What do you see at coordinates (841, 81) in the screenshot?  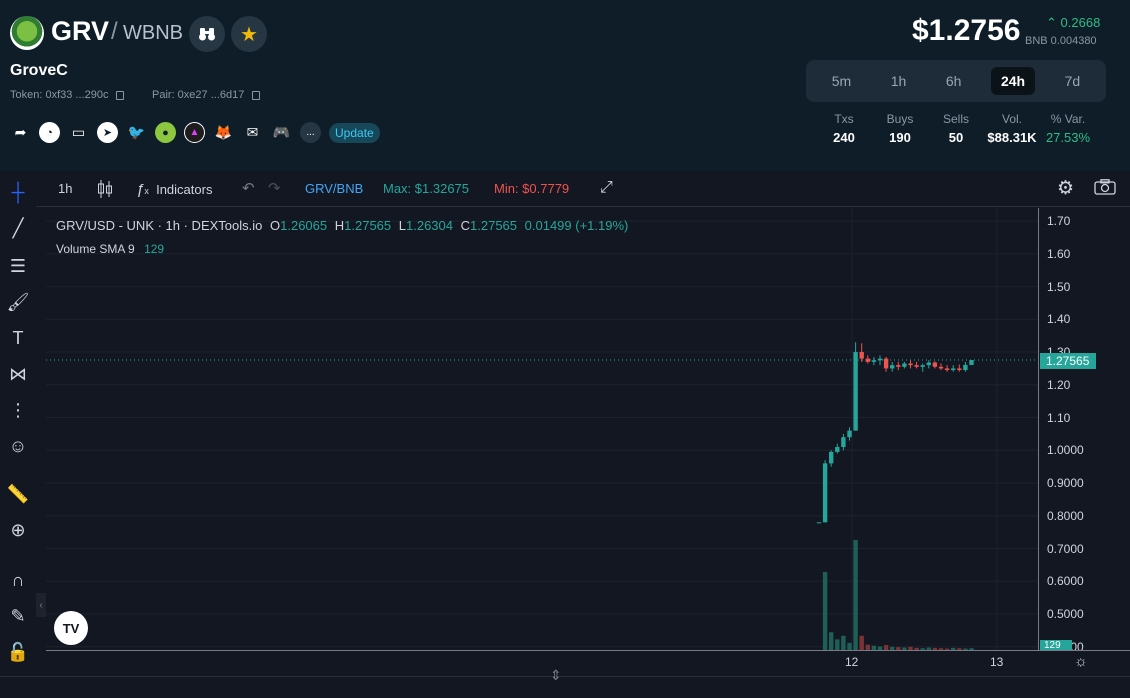 I see `timeframe-5m: 5m` at bounding box center [841, 81].